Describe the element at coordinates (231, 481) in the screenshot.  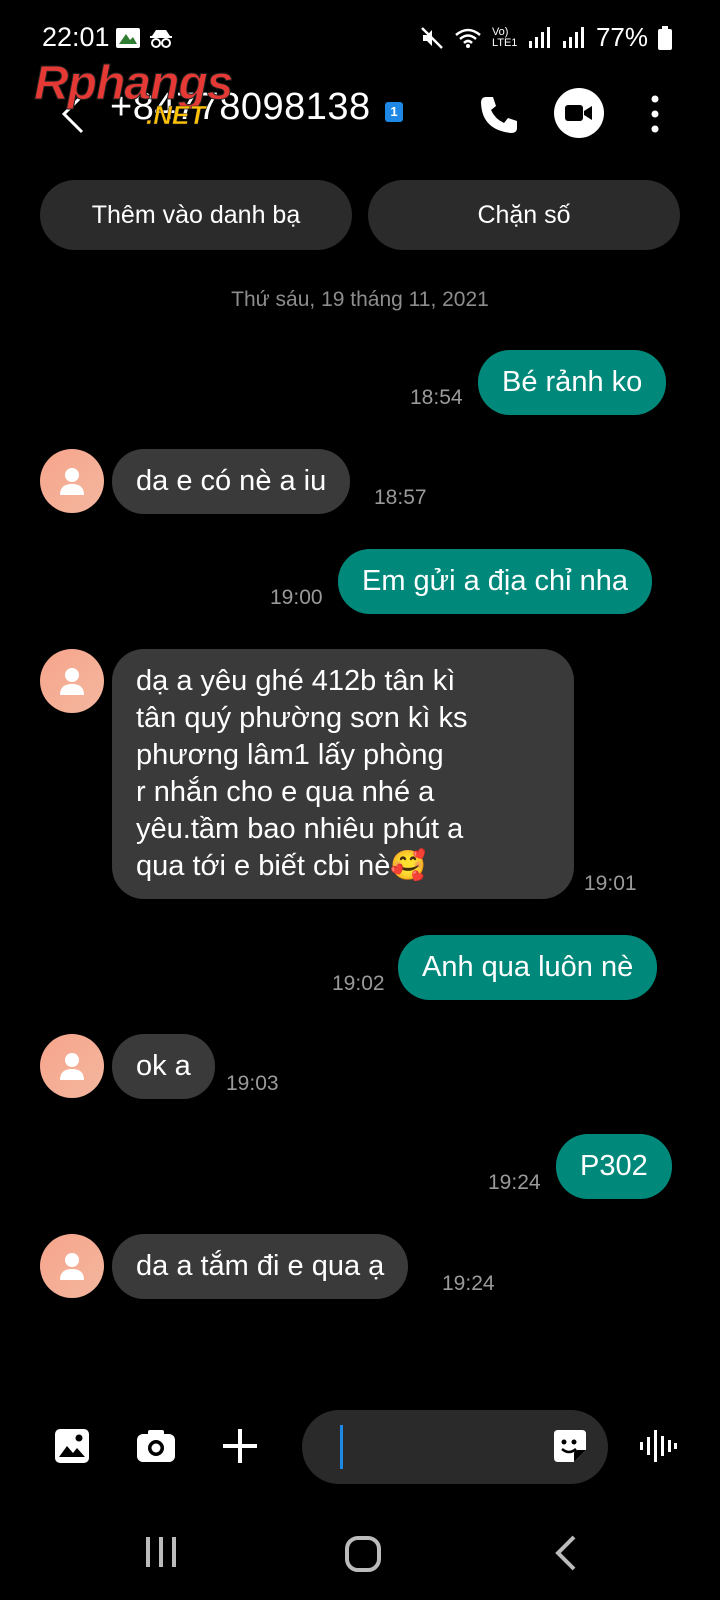
I see `message-bubble-incoming: da e có nè a iu` at that location.